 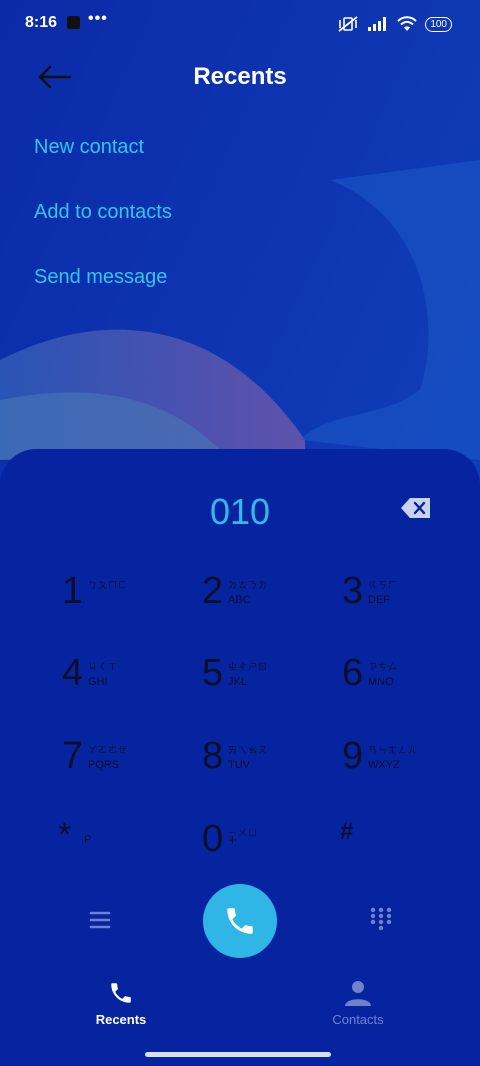 I want to click on dial-key-2: 2 ㄉㄊㄋㄌ ABC, so click(x=272, y=596).